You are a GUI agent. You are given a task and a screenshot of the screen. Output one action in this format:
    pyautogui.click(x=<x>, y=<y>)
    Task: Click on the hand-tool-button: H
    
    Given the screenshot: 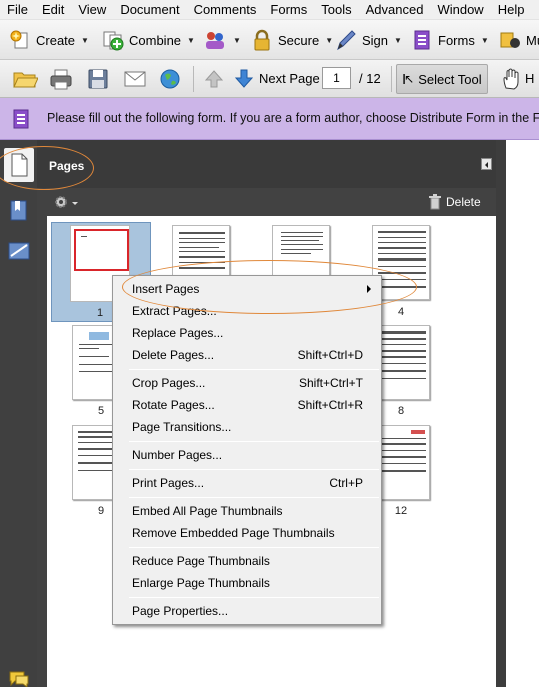 What is the action you would take?
    pyautogui.click(x=518, y=79)
    